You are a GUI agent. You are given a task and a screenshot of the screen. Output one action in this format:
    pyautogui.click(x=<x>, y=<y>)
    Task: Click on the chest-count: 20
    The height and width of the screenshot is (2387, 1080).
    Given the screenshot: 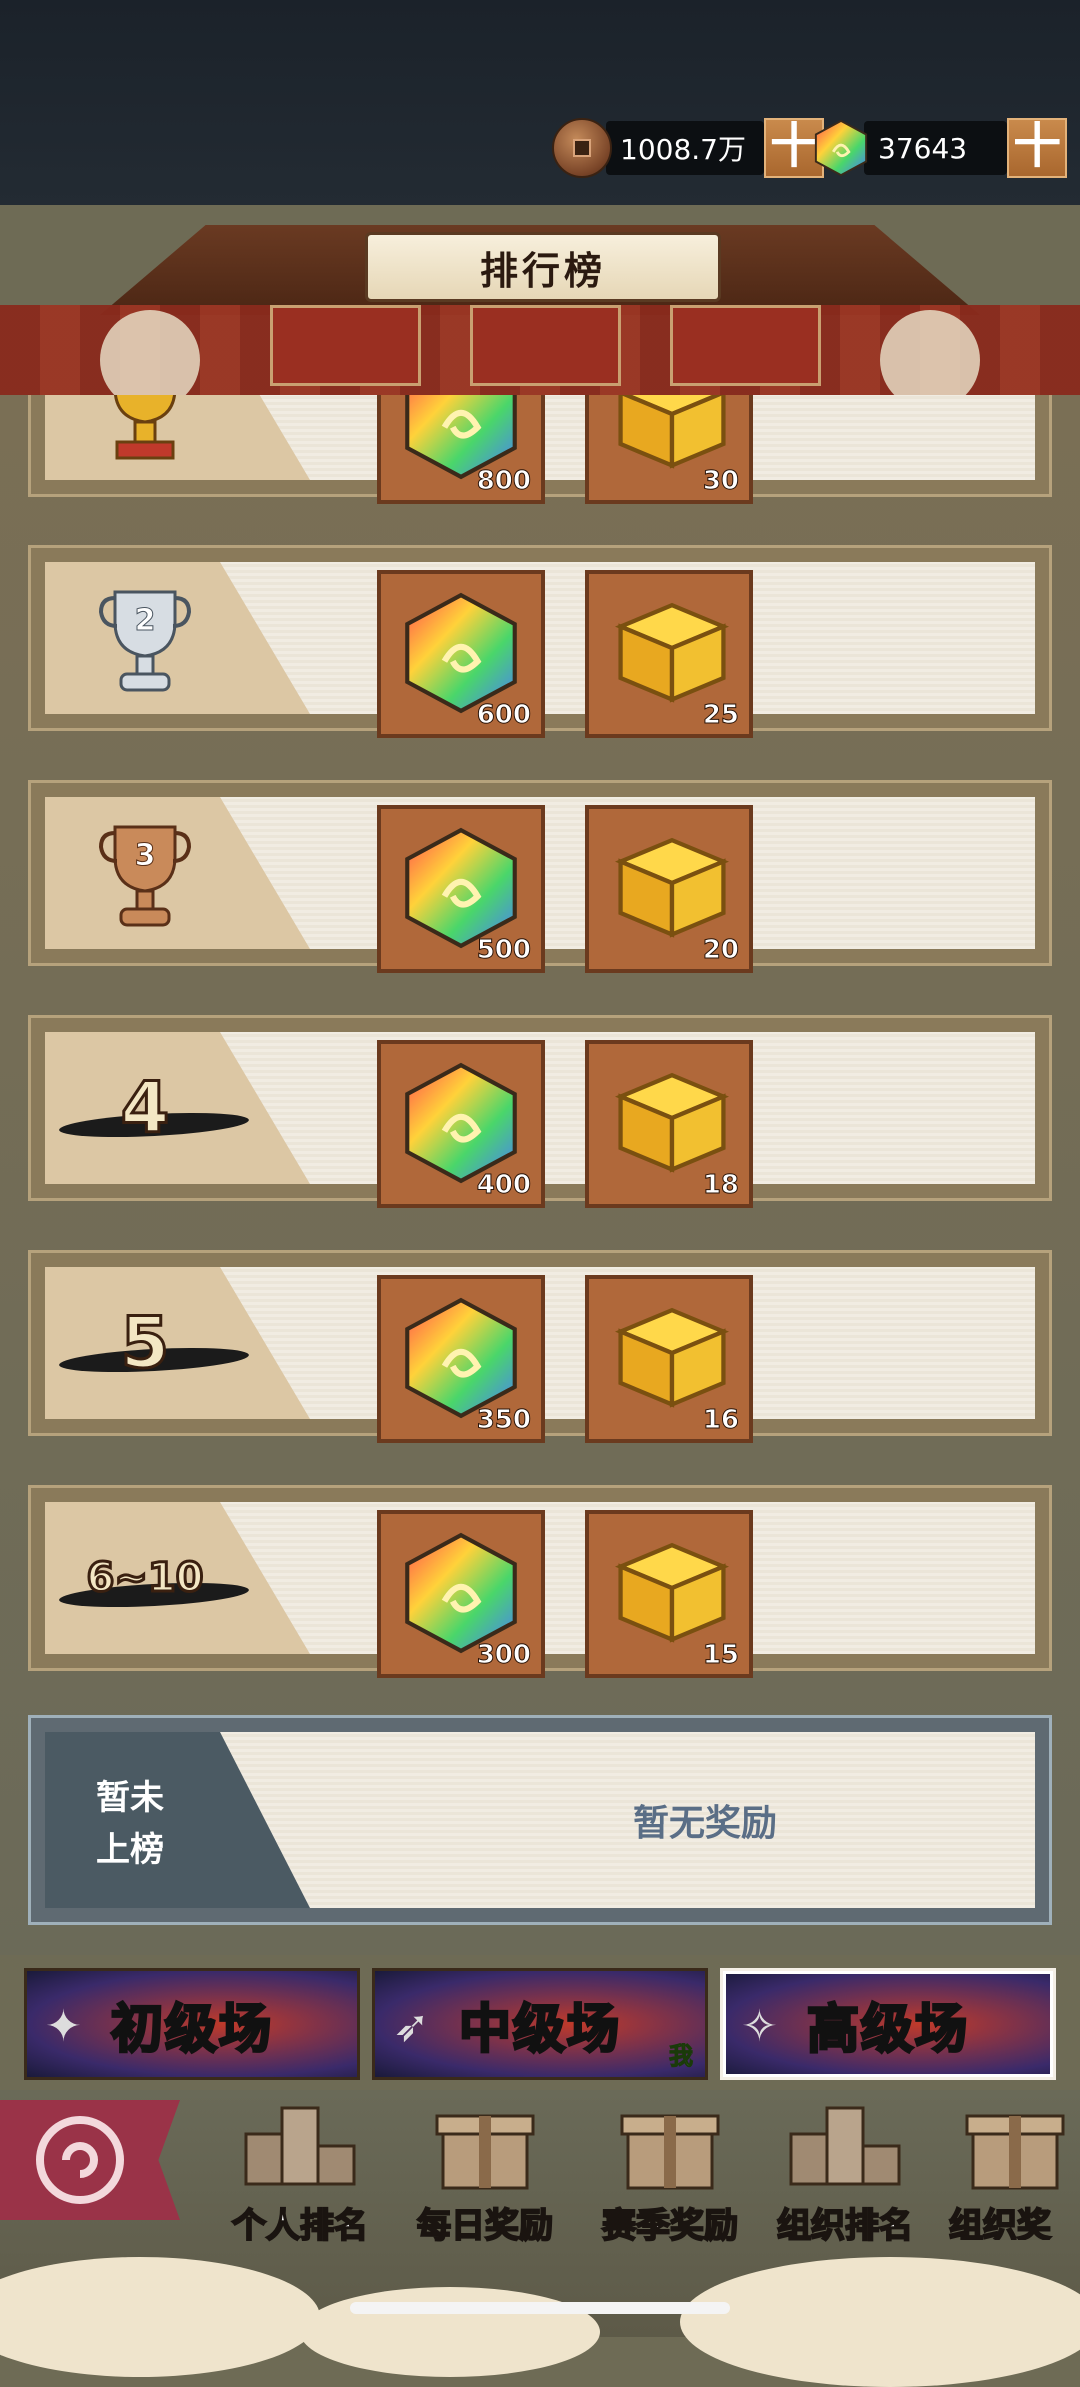 What is the action you would take?
    pyautogui.click(x=720, y=950)
    